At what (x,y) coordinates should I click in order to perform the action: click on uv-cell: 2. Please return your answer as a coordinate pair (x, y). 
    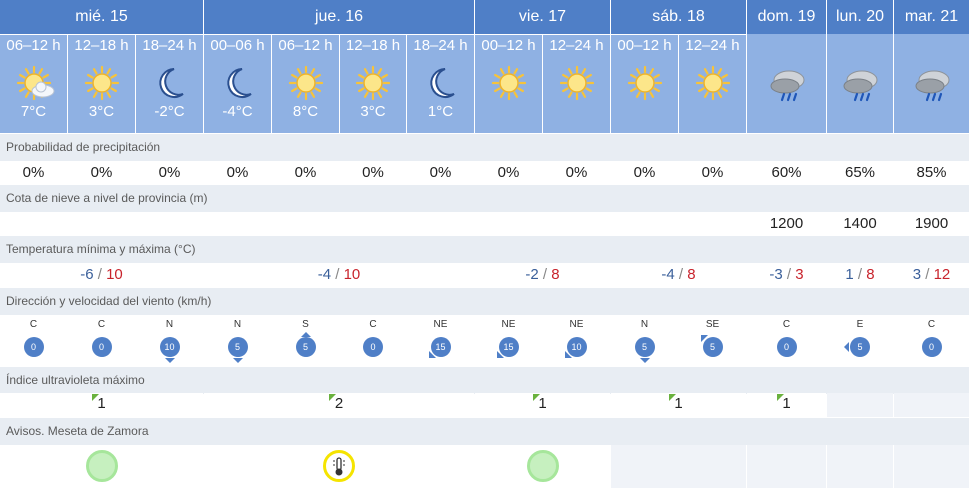
    Looking at the image, I should click on (339, 405).